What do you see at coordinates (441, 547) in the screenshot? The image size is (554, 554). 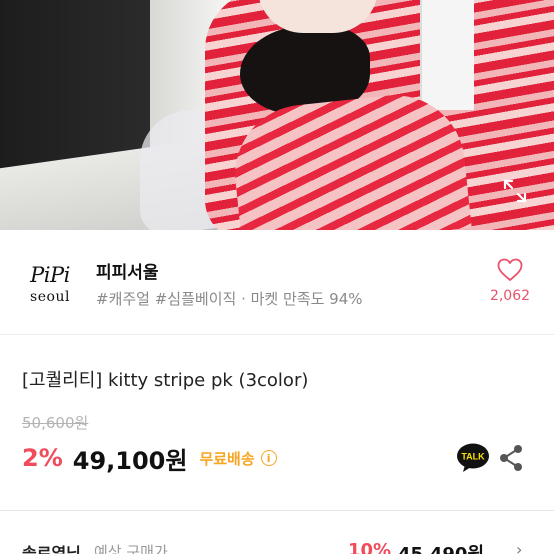 I see `member-price: 45,490원` at bounding box center [441, 547].